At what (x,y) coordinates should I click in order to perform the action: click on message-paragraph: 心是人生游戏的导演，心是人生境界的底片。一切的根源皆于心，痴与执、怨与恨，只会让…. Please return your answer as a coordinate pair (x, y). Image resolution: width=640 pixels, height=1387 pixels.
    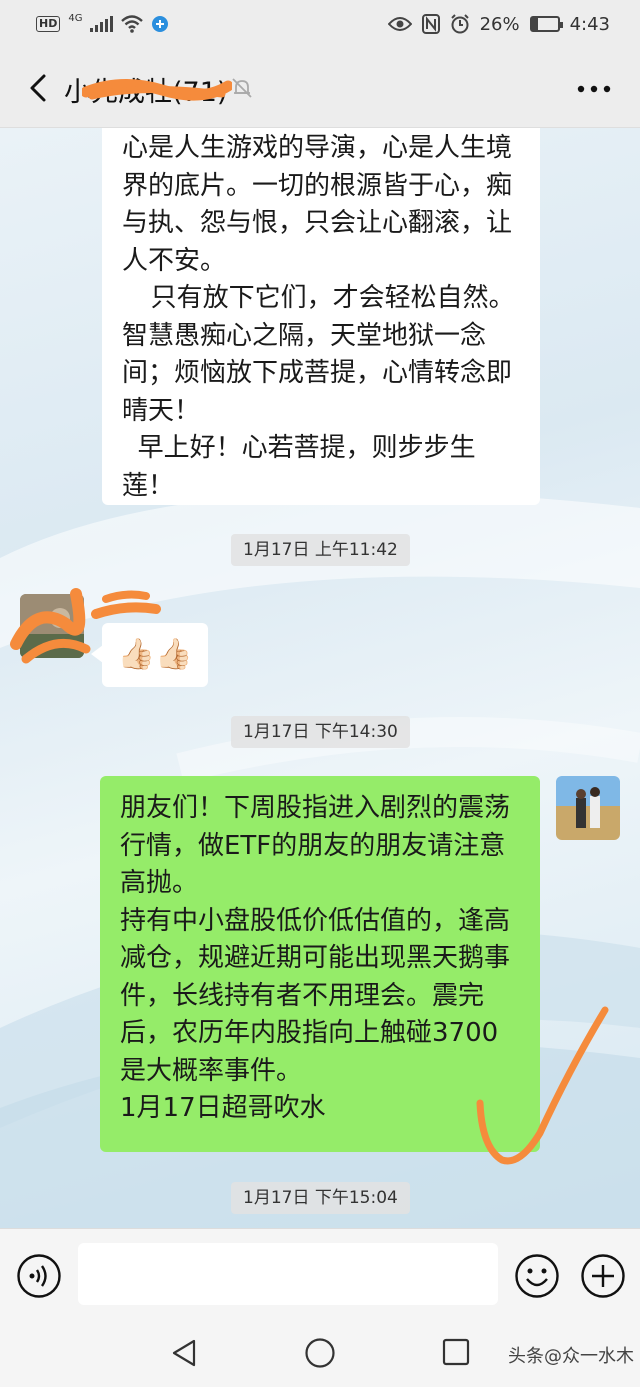
    Looking at the image, I should click on (317, 204).